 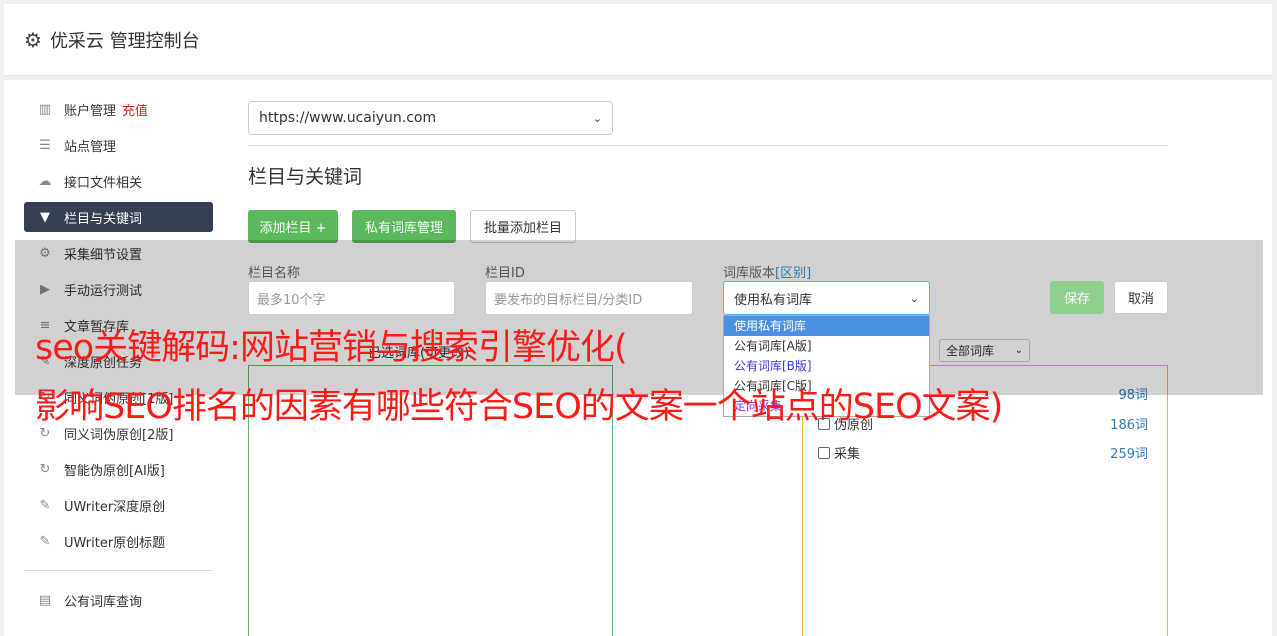 I want to click on difference-link: [区别], so click(x=793, y=273).